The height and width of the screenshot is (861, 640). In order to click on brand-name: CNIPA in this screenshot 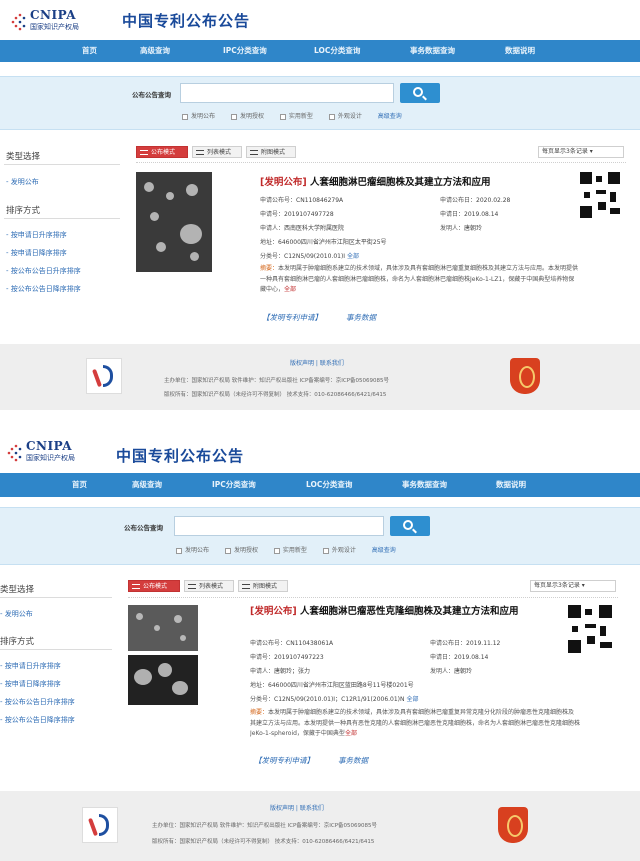, I will do `click(49, 446)`.